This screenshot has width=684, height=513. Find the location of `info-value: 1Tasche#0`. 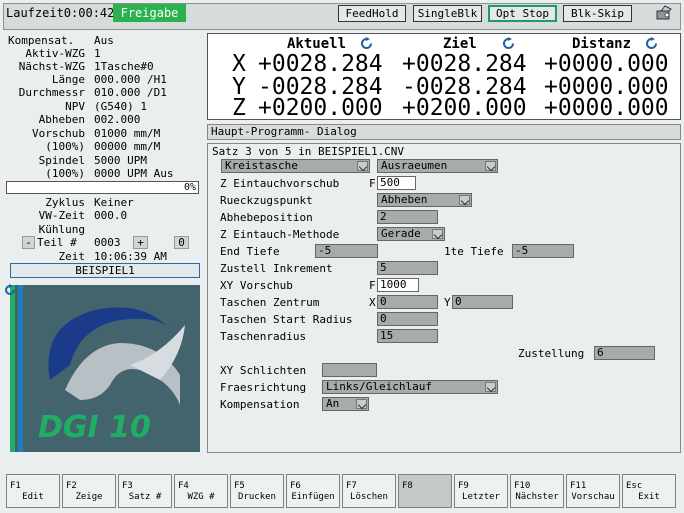

info-value: 1Tasche#0 is located at coordinates (124, 66).